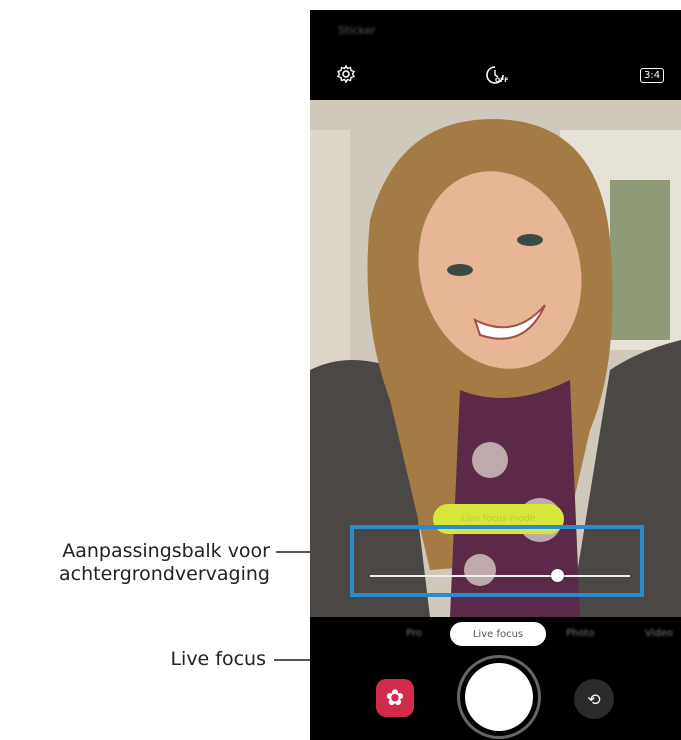 The image size is (681, 740). I want to click on timer-off-label: OFF, so click(502, 80).